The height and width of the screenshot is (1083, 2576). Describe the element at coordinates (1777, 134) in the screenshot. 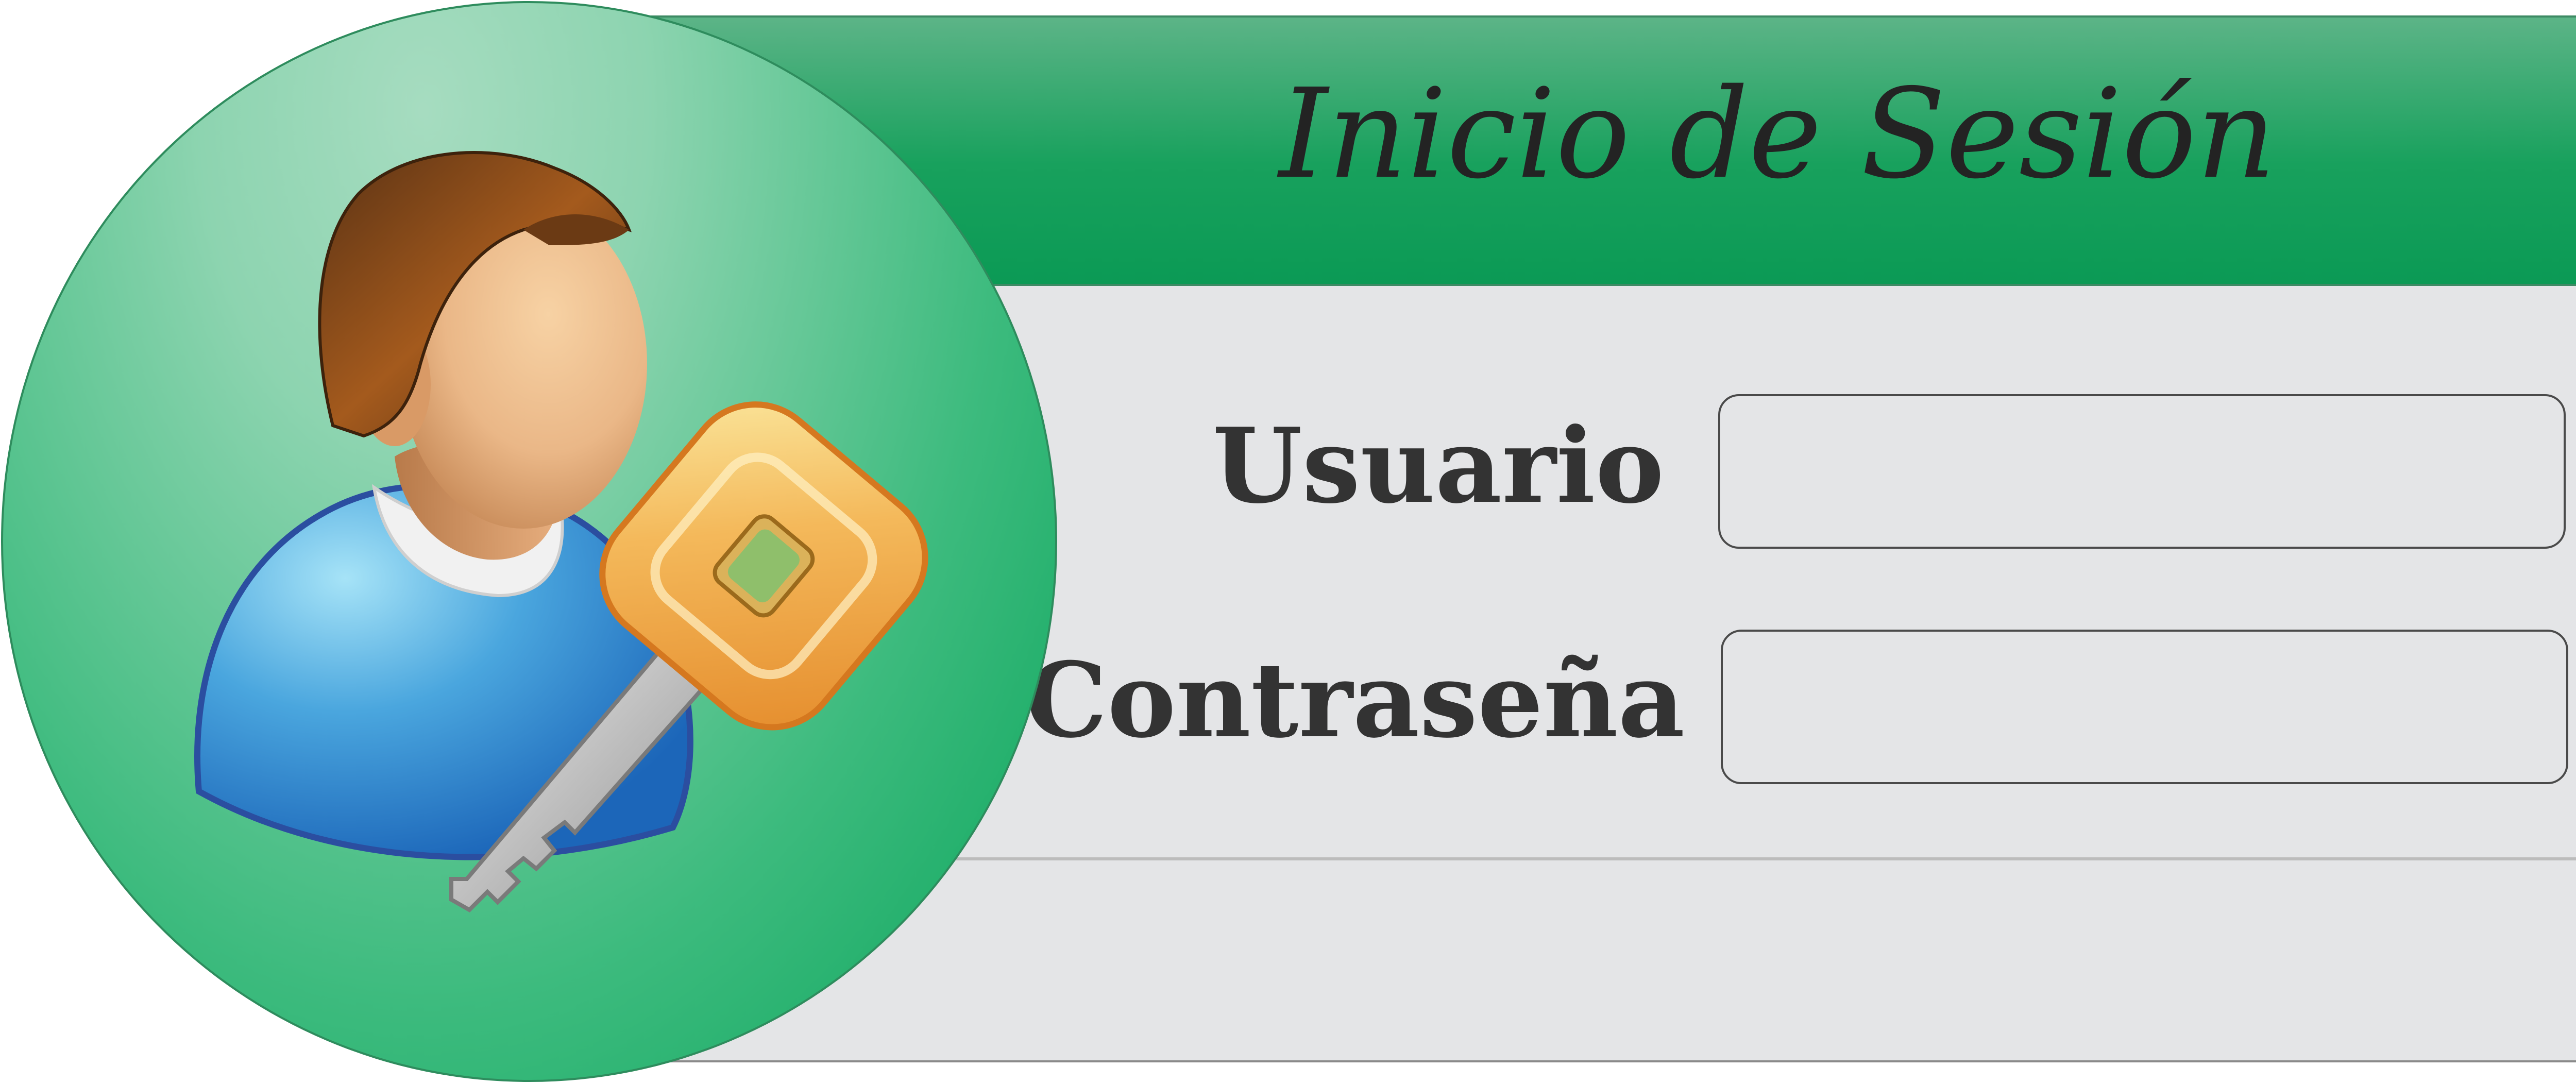

I see `page-title: Inicio de Sesión` at that location.